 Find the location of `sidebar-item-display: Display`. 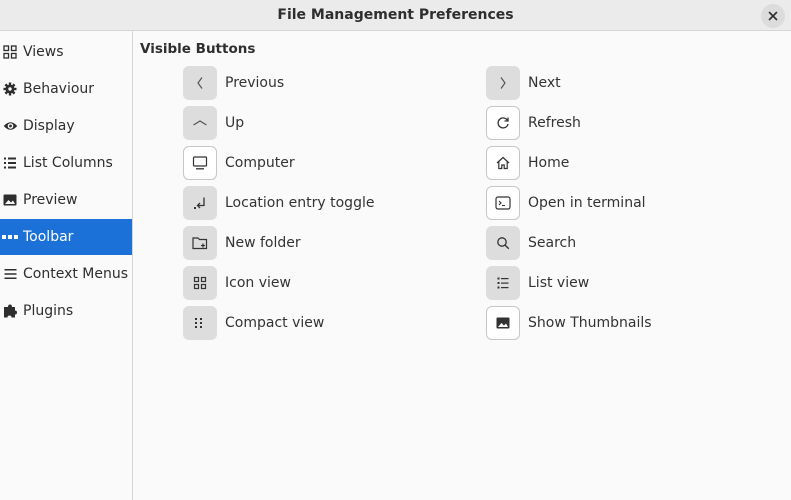

sidebar-item-display: Display is located at coordinates (66, 126).